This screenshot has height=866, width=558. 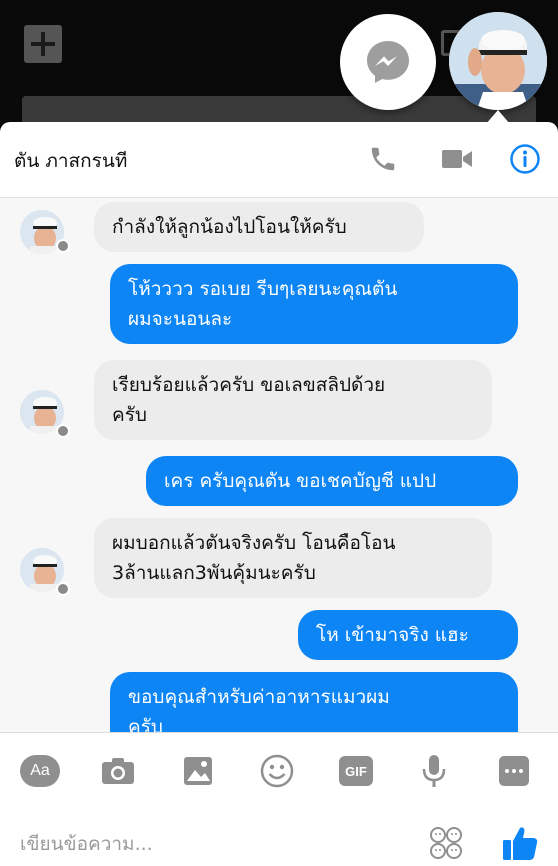 What do you see at coordinates (408, 635) in the screenshot?
I see `message-bubble-outgoing: โห เข้ามาจริง แฮะ` at bounding box center [408, 635].